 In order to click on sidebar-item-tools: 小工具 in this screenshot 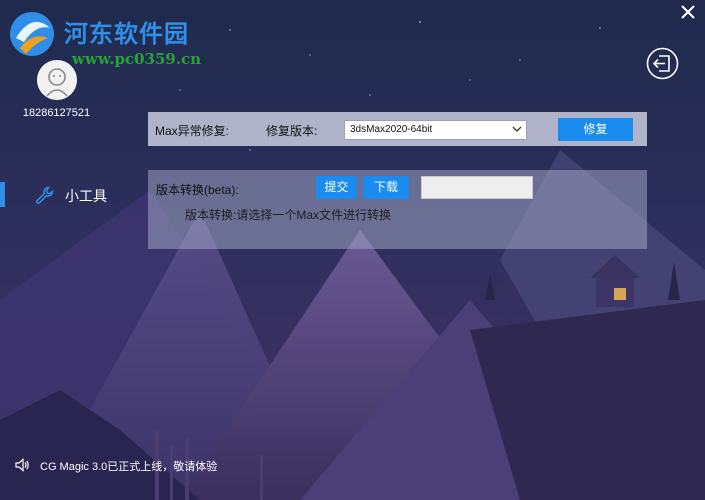, I will do `click(75, 195)`.